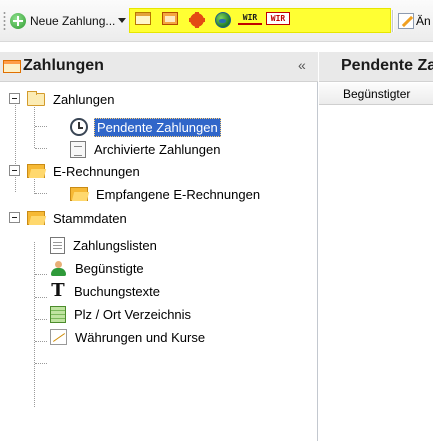  Describe the element at coordinates (96, 171) in the screenshot. I see `tree-item-label: E-Rechnungen` at that location.